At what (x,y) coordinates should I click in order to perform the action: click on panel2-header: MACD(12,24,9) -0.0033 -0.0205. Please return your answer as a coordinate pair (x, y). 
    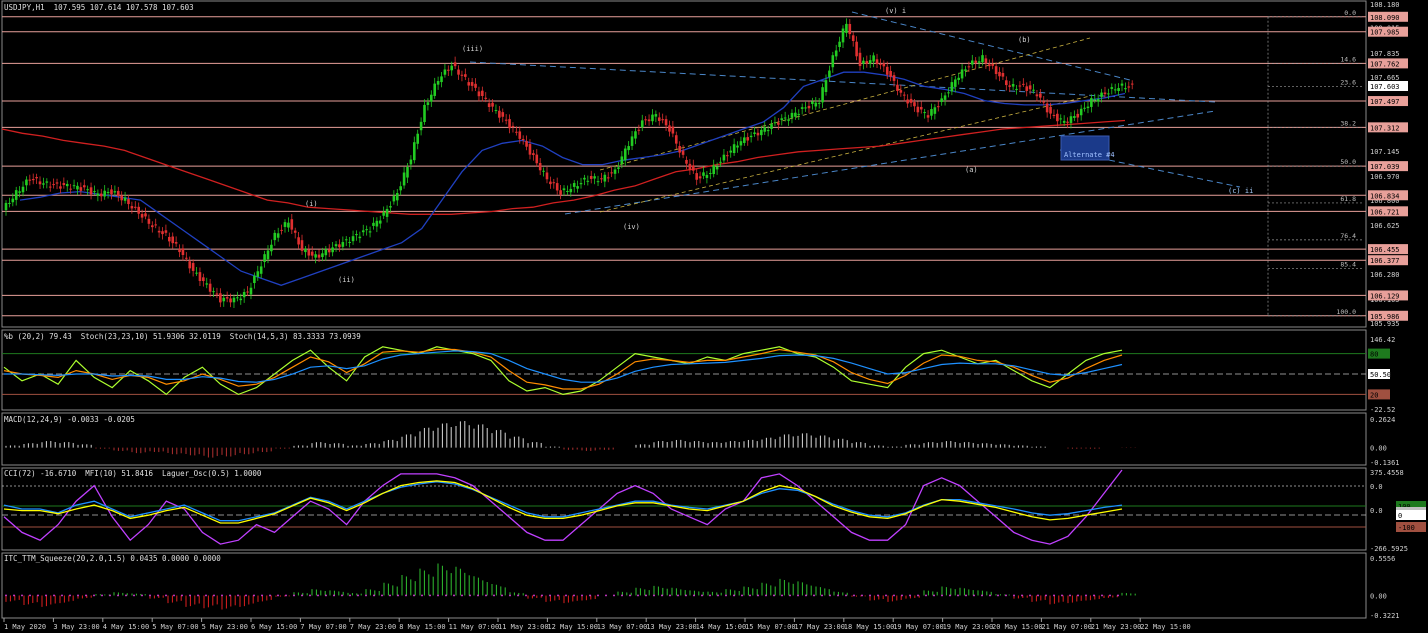
    Looking at the image, I should click on (69, 419).